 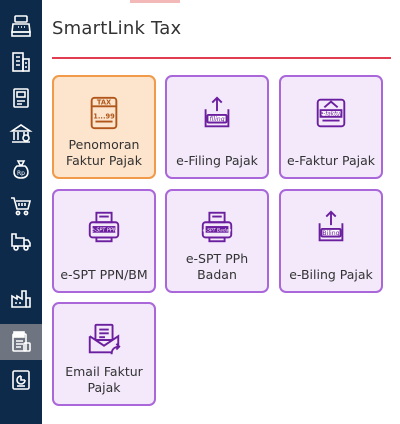 I want to click on bank-icon, so click(x=21, y=133).